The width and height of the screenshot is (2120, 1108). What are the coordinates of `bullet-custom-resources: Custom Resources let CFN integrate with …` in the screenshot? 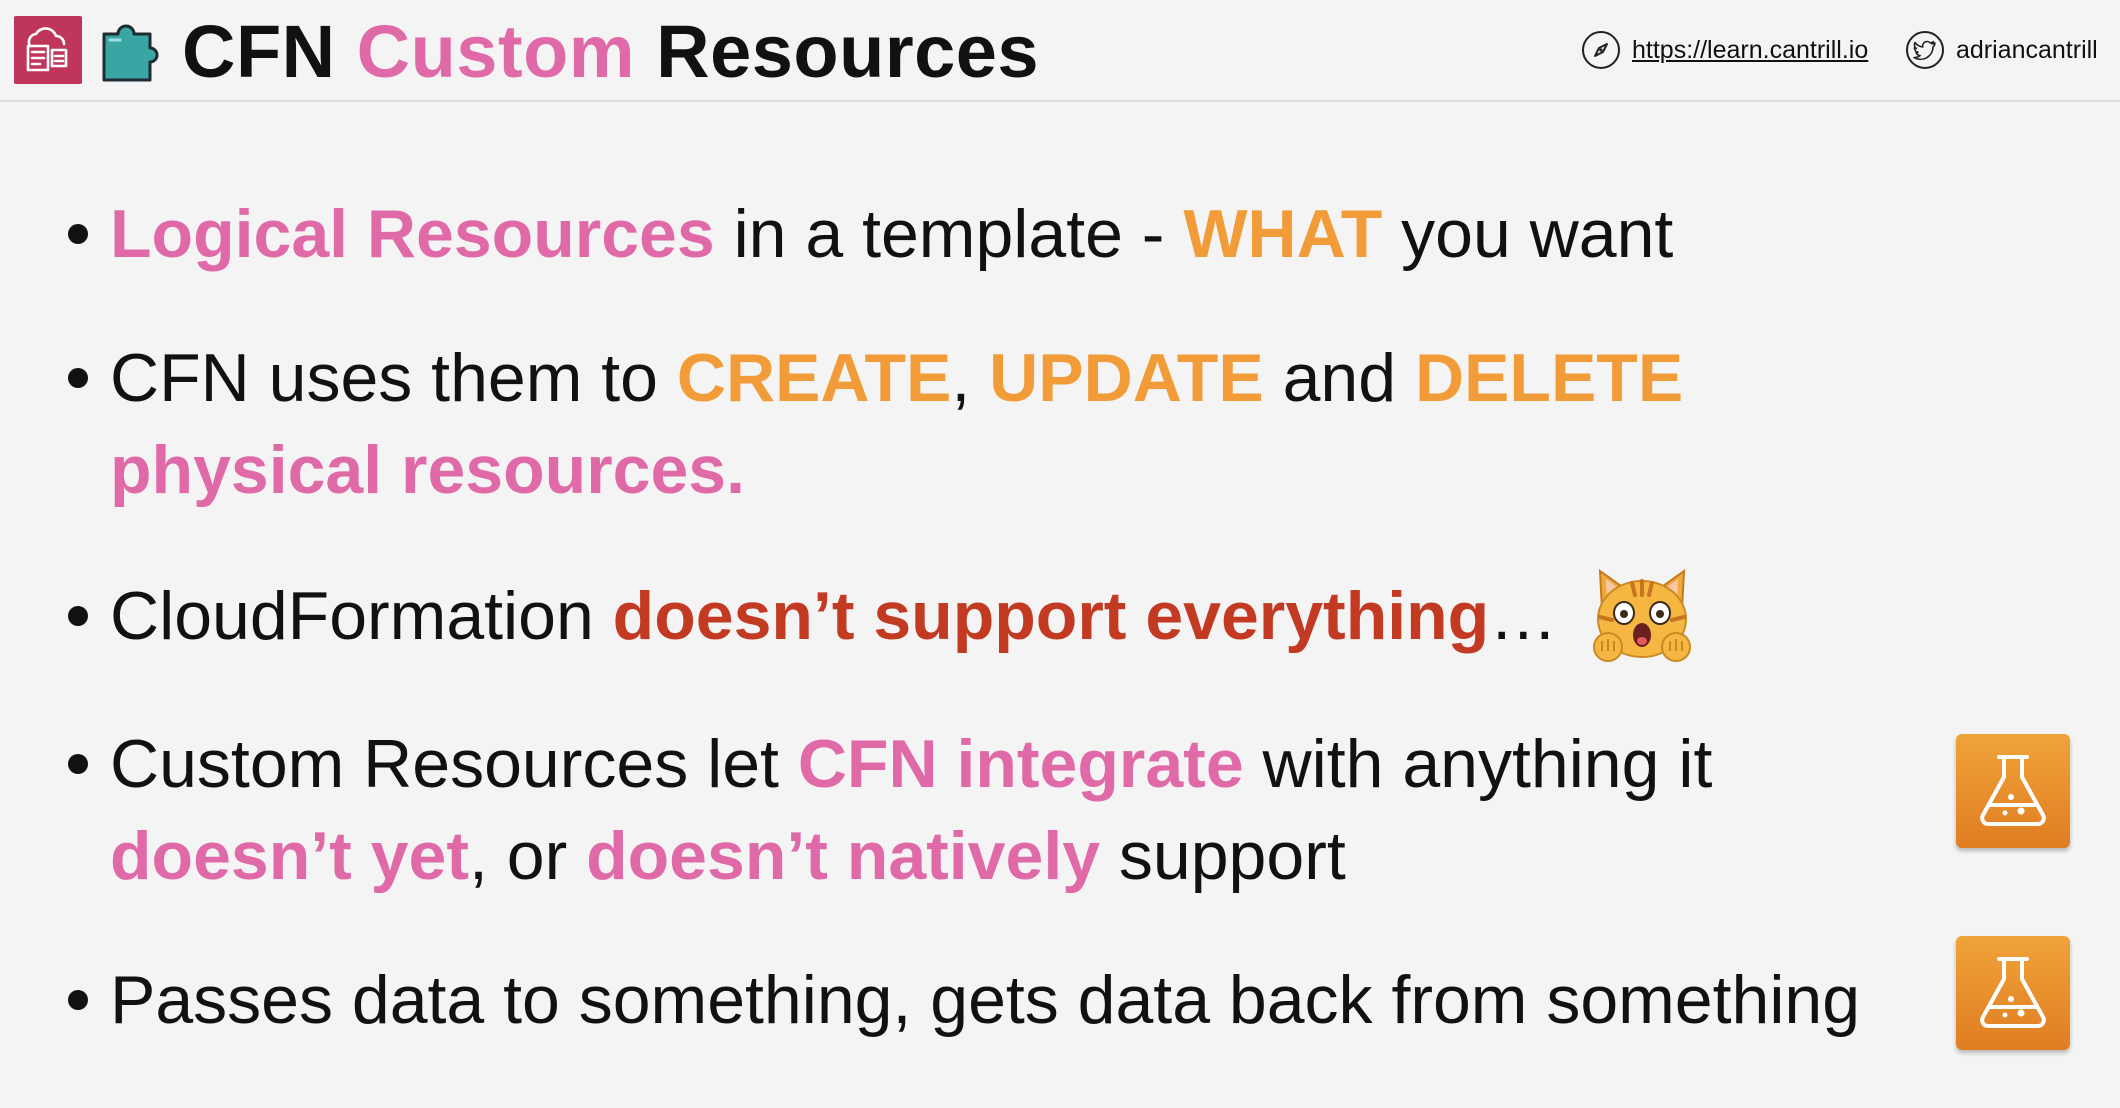 It's located at (922, 810).